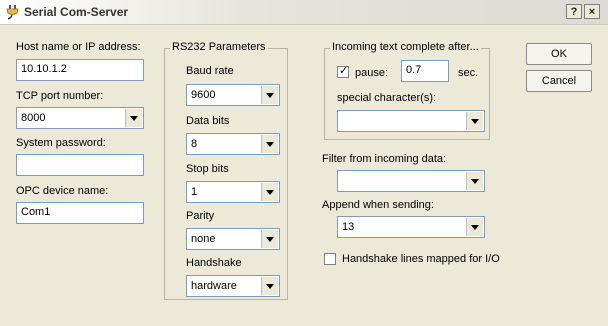 Image resolution: width=608 pixels, height=326 pixels. Describe the element at coordinates (76, 12) in the screenshot. I see `window-title: Serial Com-Server` at that location.